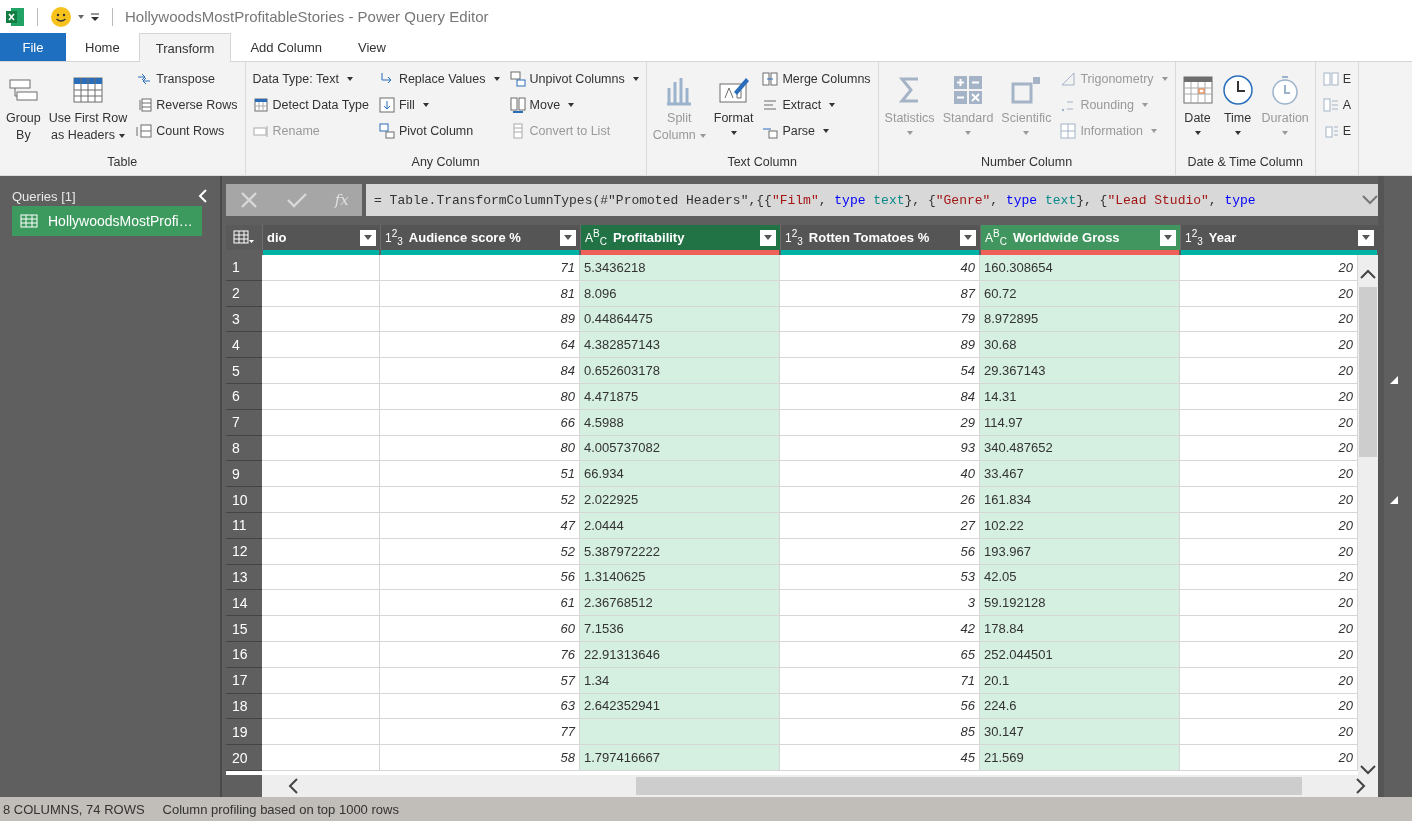 The height and width of the screenshot is (821, 1412). Describe the element at coordinates (480, 500) in the screenshot. I see `table-cell: 52` at that location.